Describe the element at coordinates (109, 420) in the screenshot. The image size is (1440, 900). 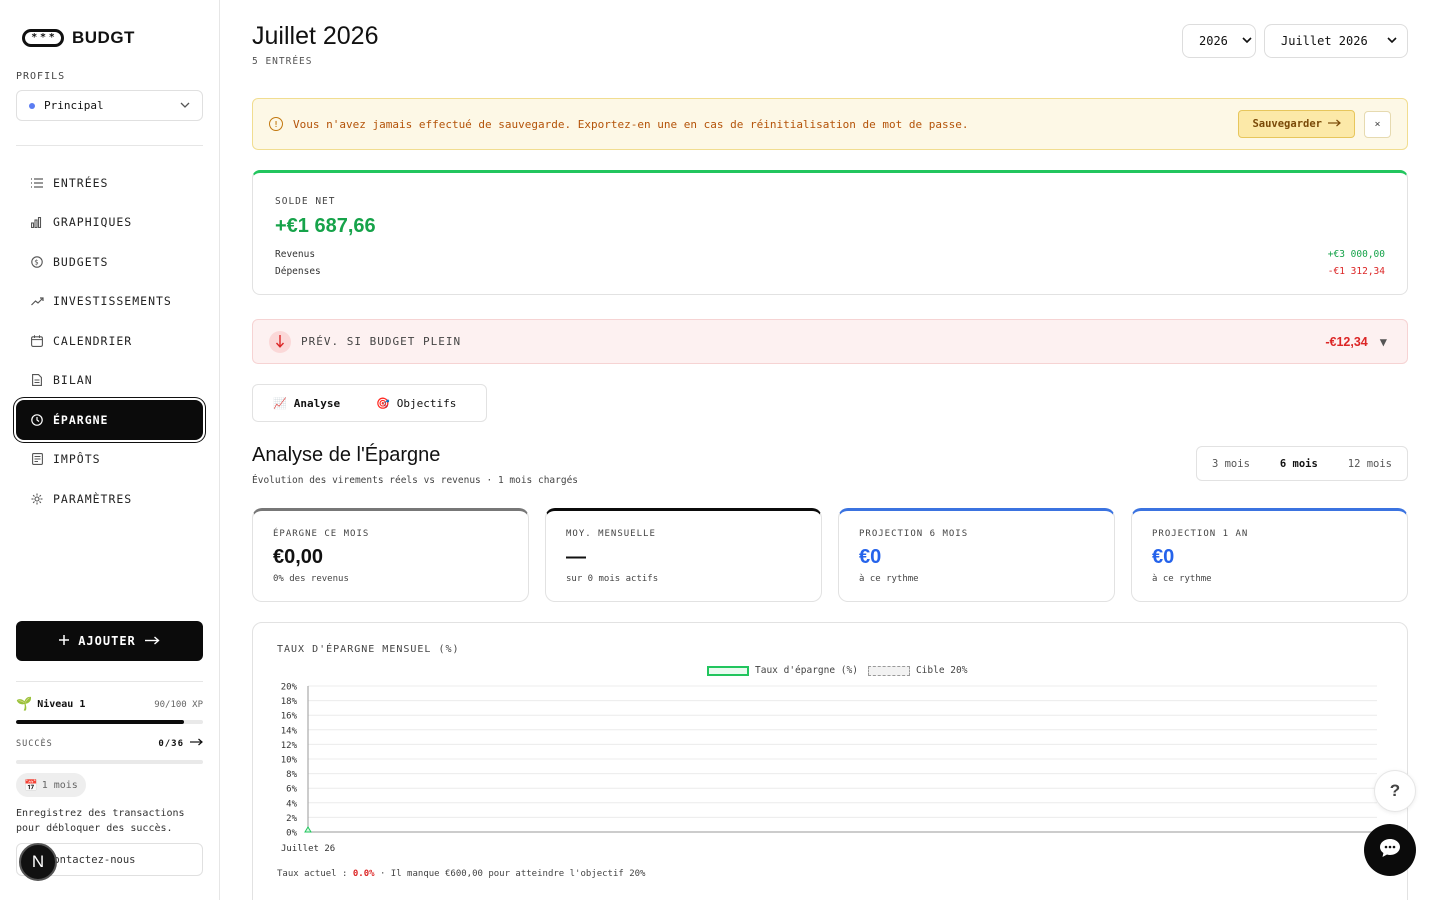
I see `sidebar-item-epargne: ÉPARGNE` at that location.